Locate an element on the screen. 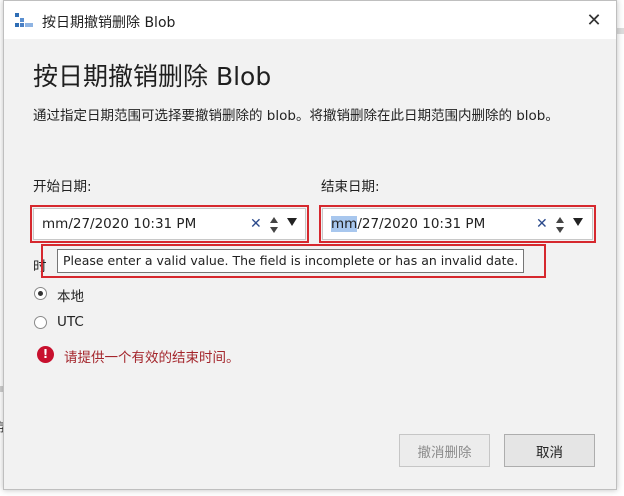 This screenshot has width=624, height=496. radio-utc-label: UTC is located at coordinates (70, 322).